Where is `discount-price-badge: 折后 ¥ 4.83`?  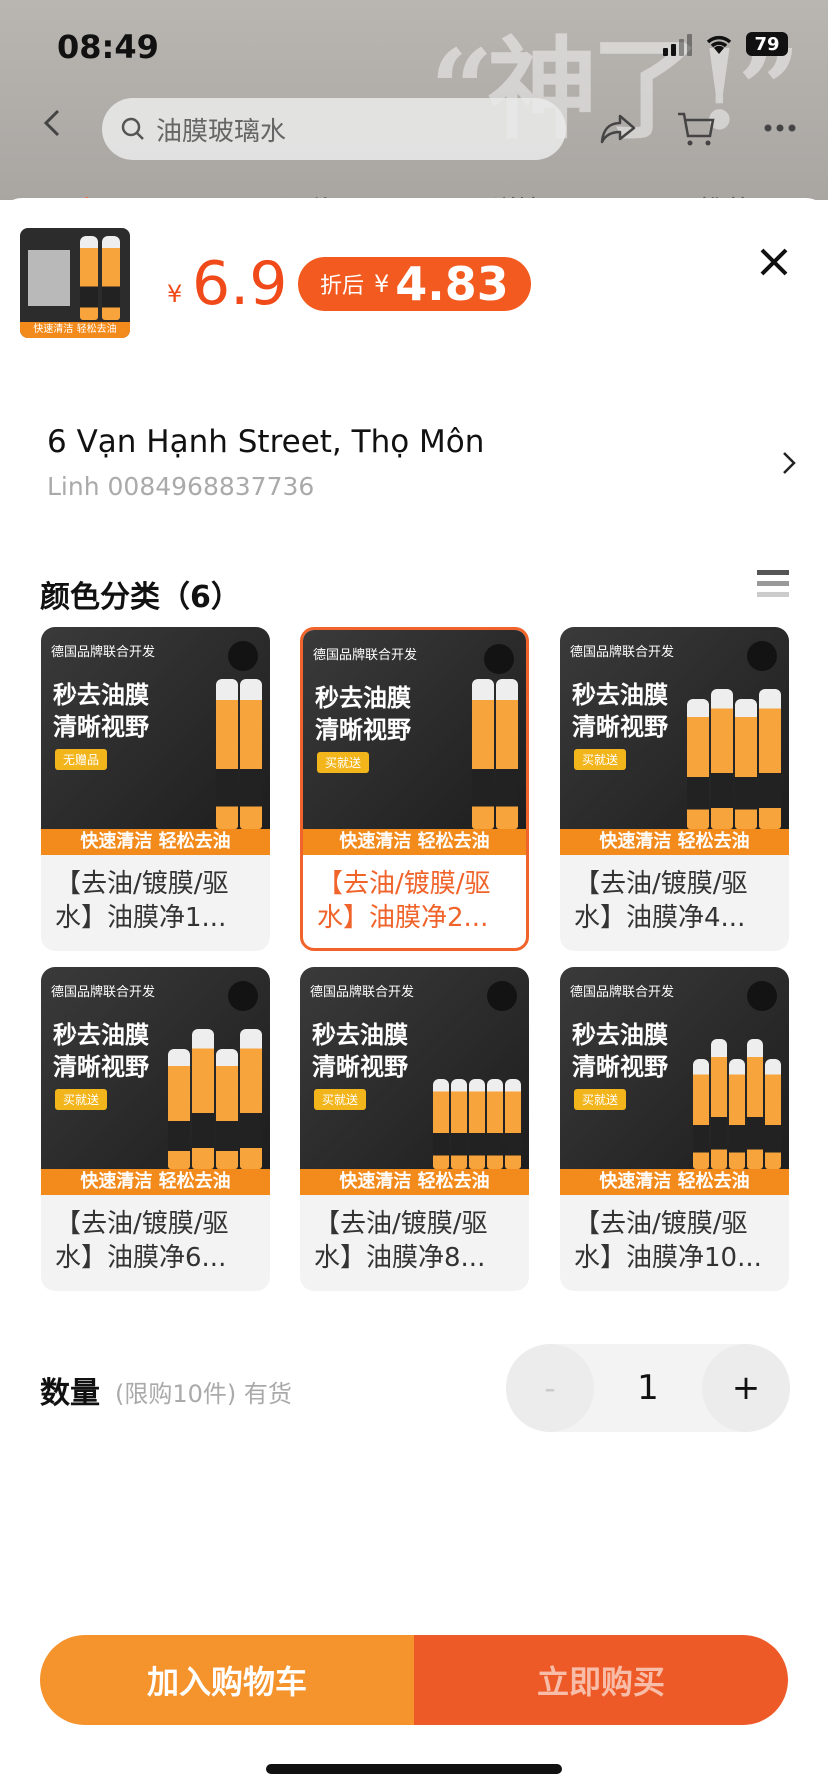
discount-price-badge: 折后 ¥ 4.83 is located at coordinates (414, 284).